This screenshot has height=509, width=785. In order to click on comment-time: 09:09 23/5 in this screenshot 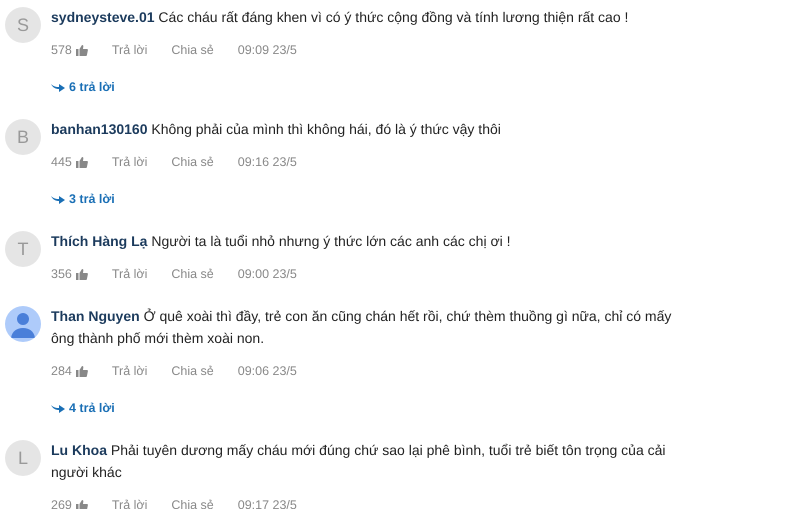, I will do `click(267, 50)`.